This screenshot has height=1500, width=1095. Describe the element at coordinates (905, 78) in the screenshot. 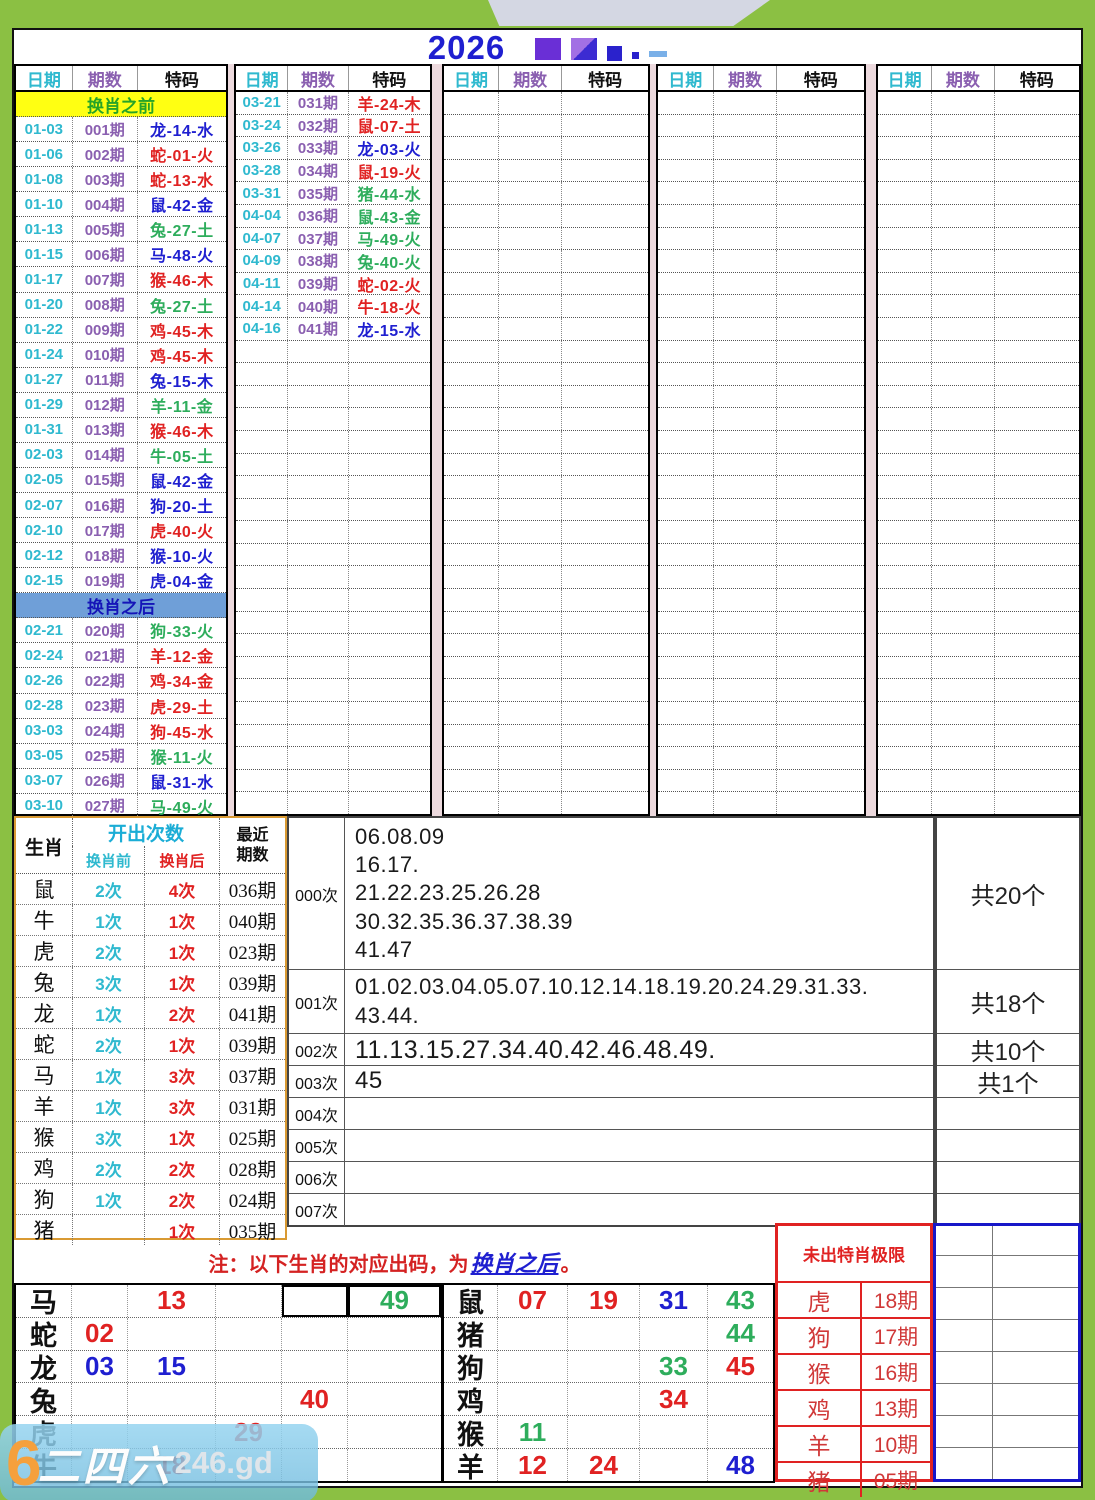

I see `col-header-date: 日期` at that location.